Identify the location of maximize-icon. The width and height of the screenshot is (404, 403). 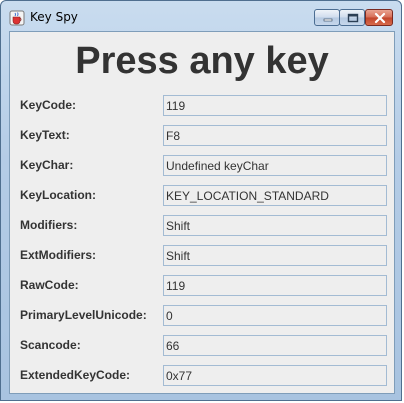
(353, 18).